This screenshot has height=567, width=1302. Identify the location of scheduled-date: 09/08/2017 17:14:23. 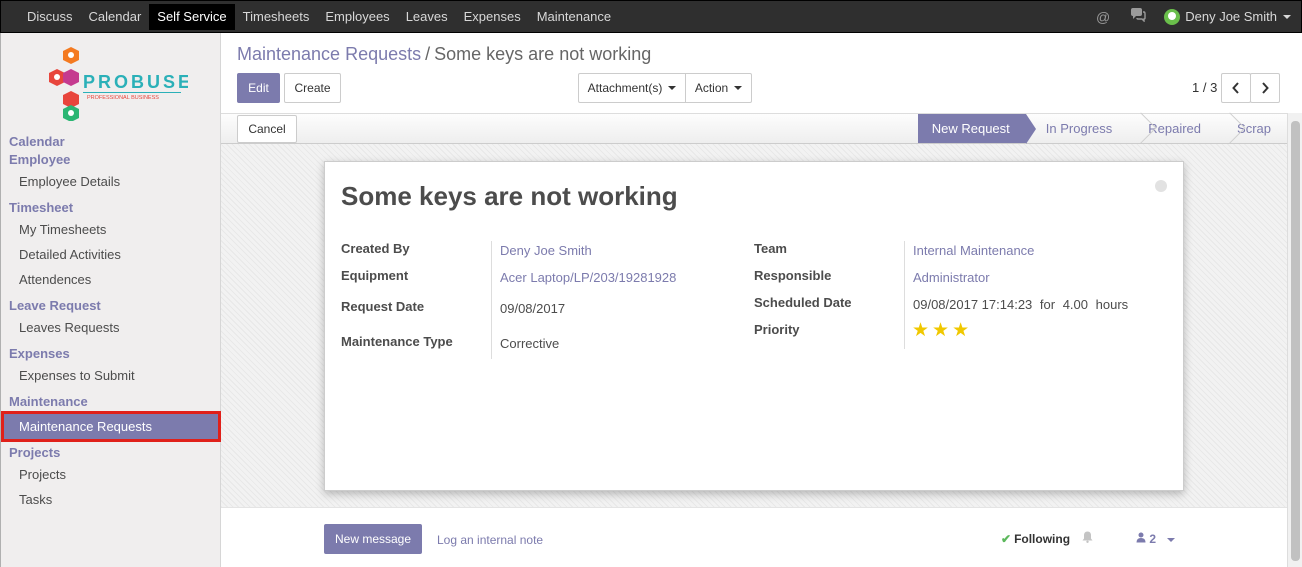
(973, 304).